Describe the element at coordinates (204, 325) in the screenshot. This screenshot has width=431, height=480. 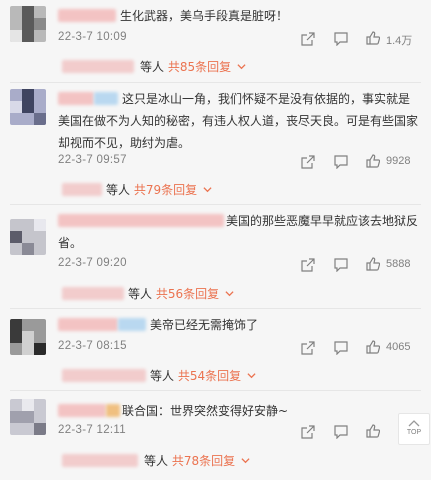
I see `comment-text: 美帝已经无需掩饰了` at that location.